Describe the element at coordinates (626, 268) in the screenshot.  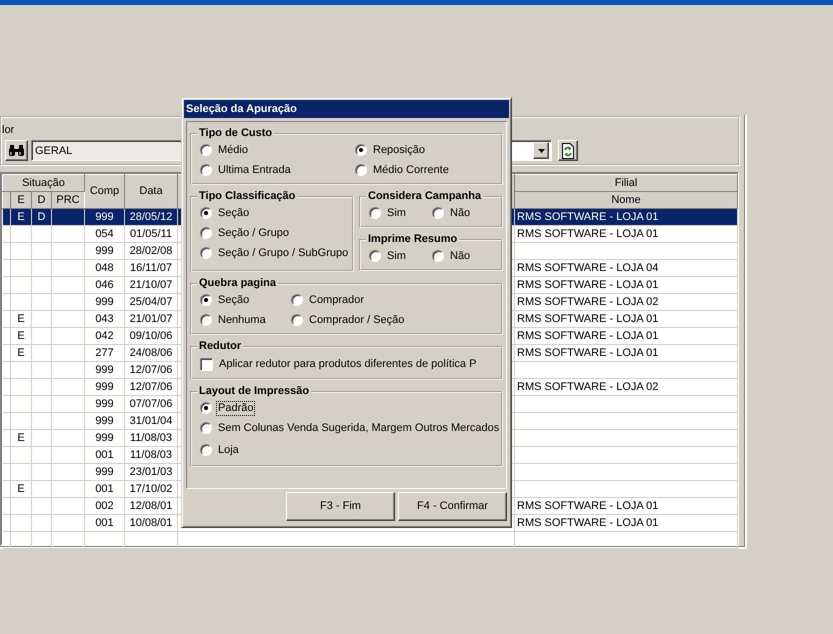
I see `table-cell: RMS SOFTWARE - LOJA 04` at that location.